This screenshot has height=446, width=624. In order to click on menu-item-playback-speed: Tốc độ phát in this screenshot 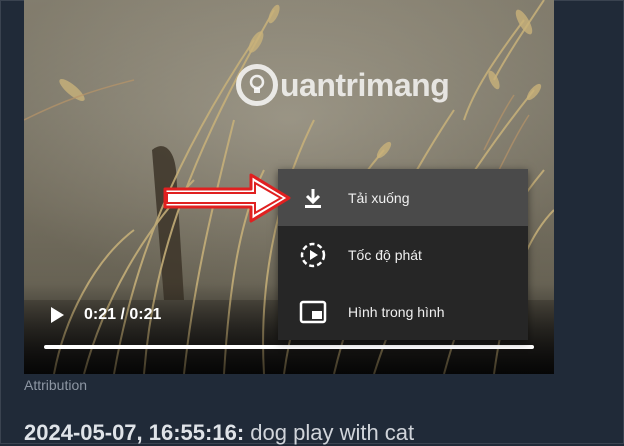, I will do `click(403, 254)`.